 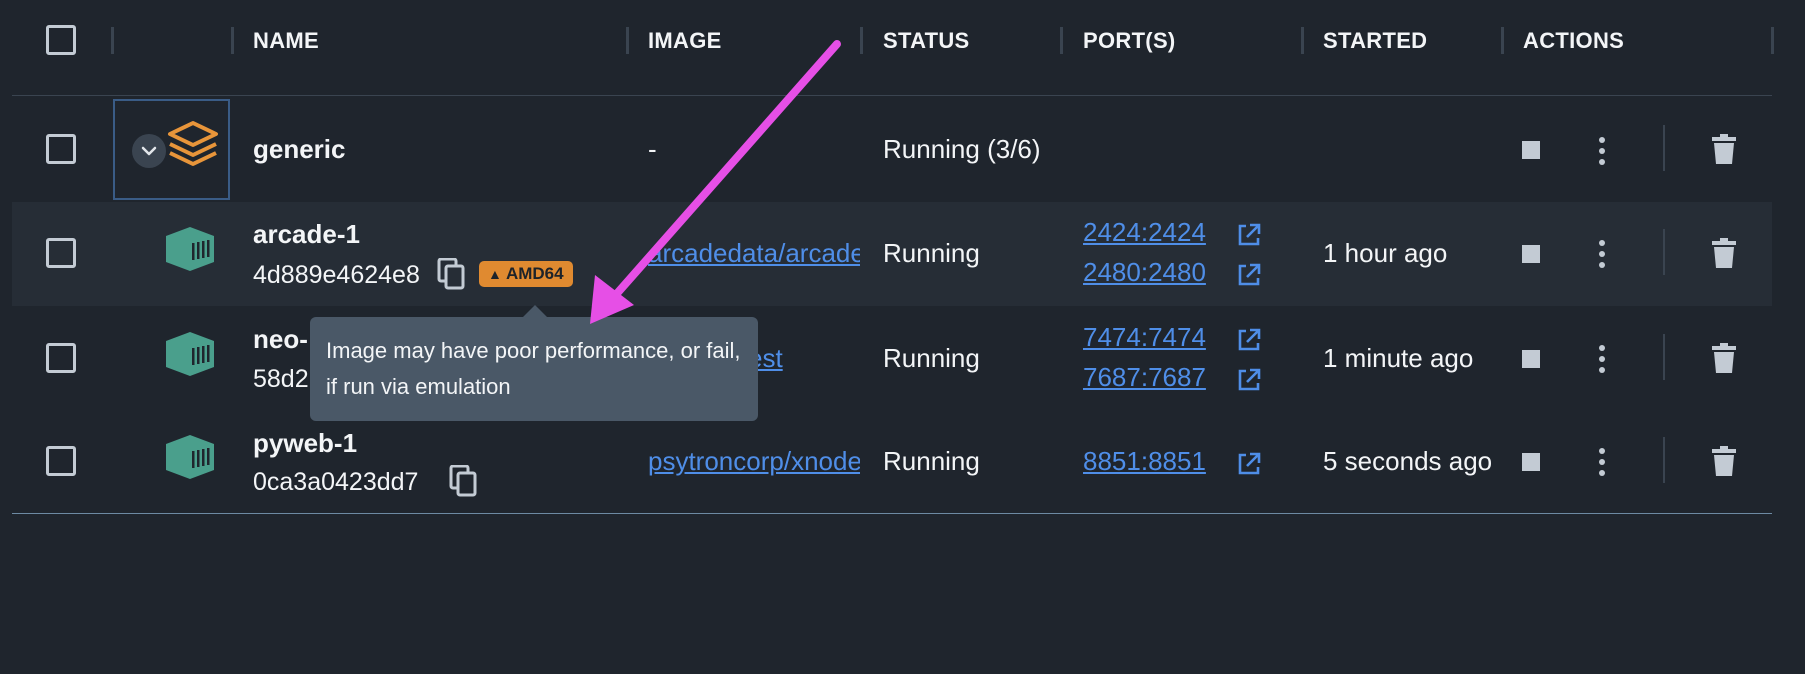 What do you see at coordinates (715, 182) in the screenshot?
I see `annotation-arrow` at bounding box center [715, 182].